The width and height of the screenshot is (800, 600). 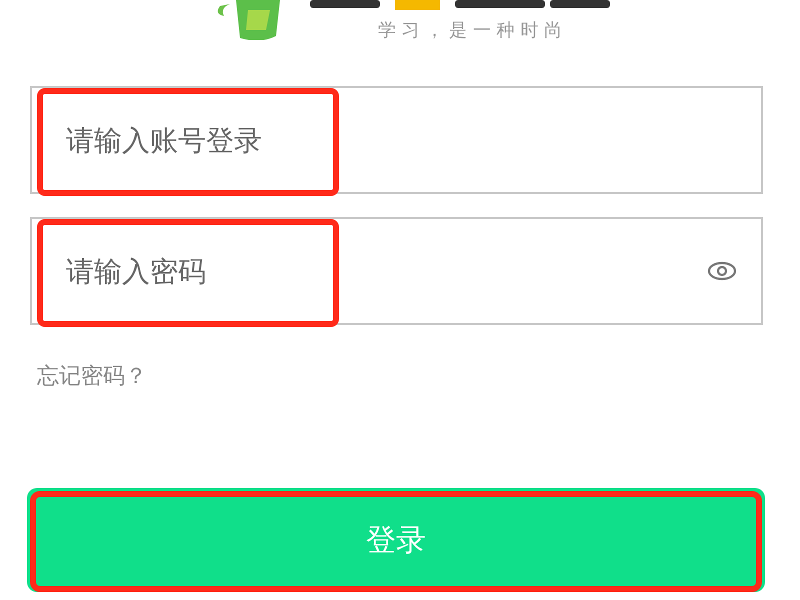 I want to click on eye-icon, so click(x=722, y=271).